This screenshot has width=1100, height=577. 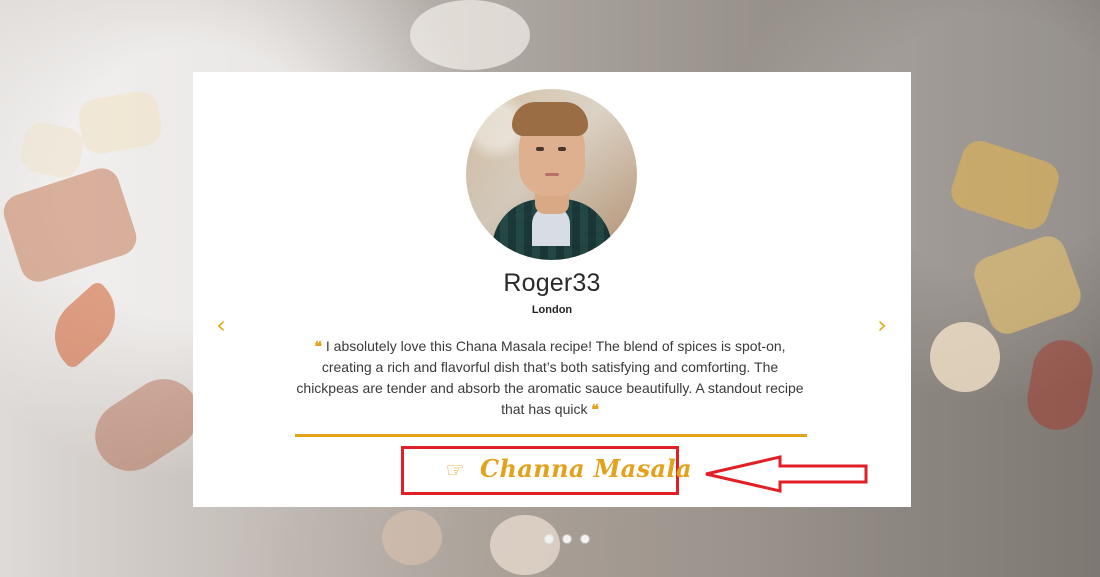 What do you see at coordinates (221, 325) in the screenshot?
I see `previous-slide-button: ‹` at bounding box center [221, 325].